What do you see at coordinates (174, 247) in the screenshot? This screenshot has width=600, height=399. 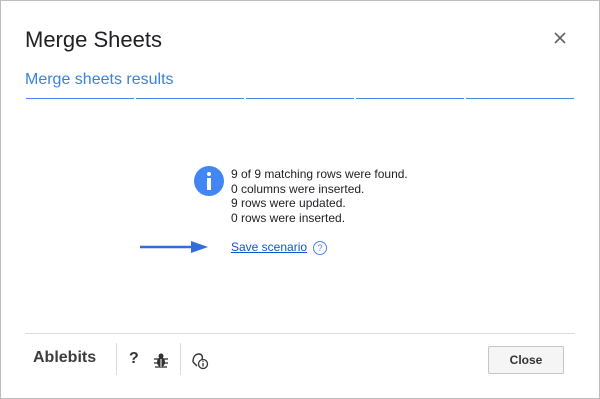 I see `arrow-icon` at bounding box center [174, 247].